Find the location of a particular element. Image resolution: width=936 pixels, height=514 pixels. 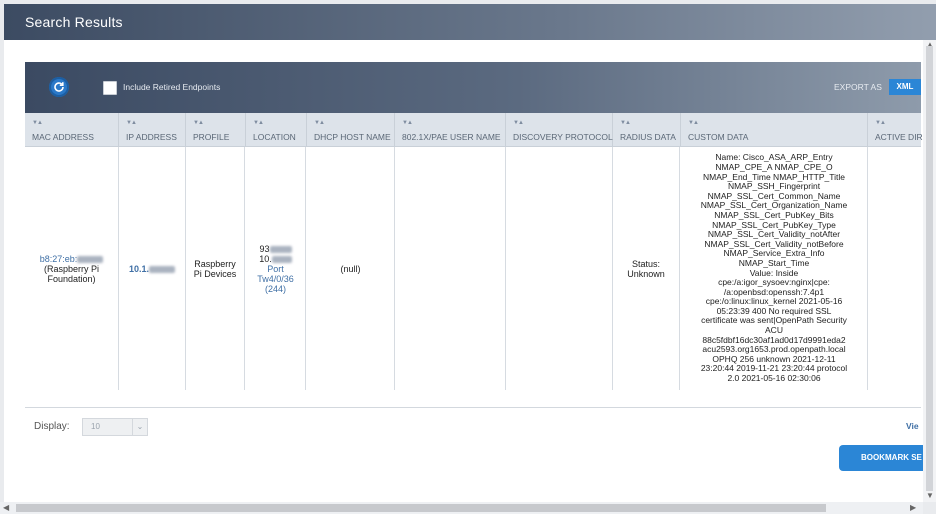

cell-dhcp-host-name: (null) is located at coordinates (351, 268).